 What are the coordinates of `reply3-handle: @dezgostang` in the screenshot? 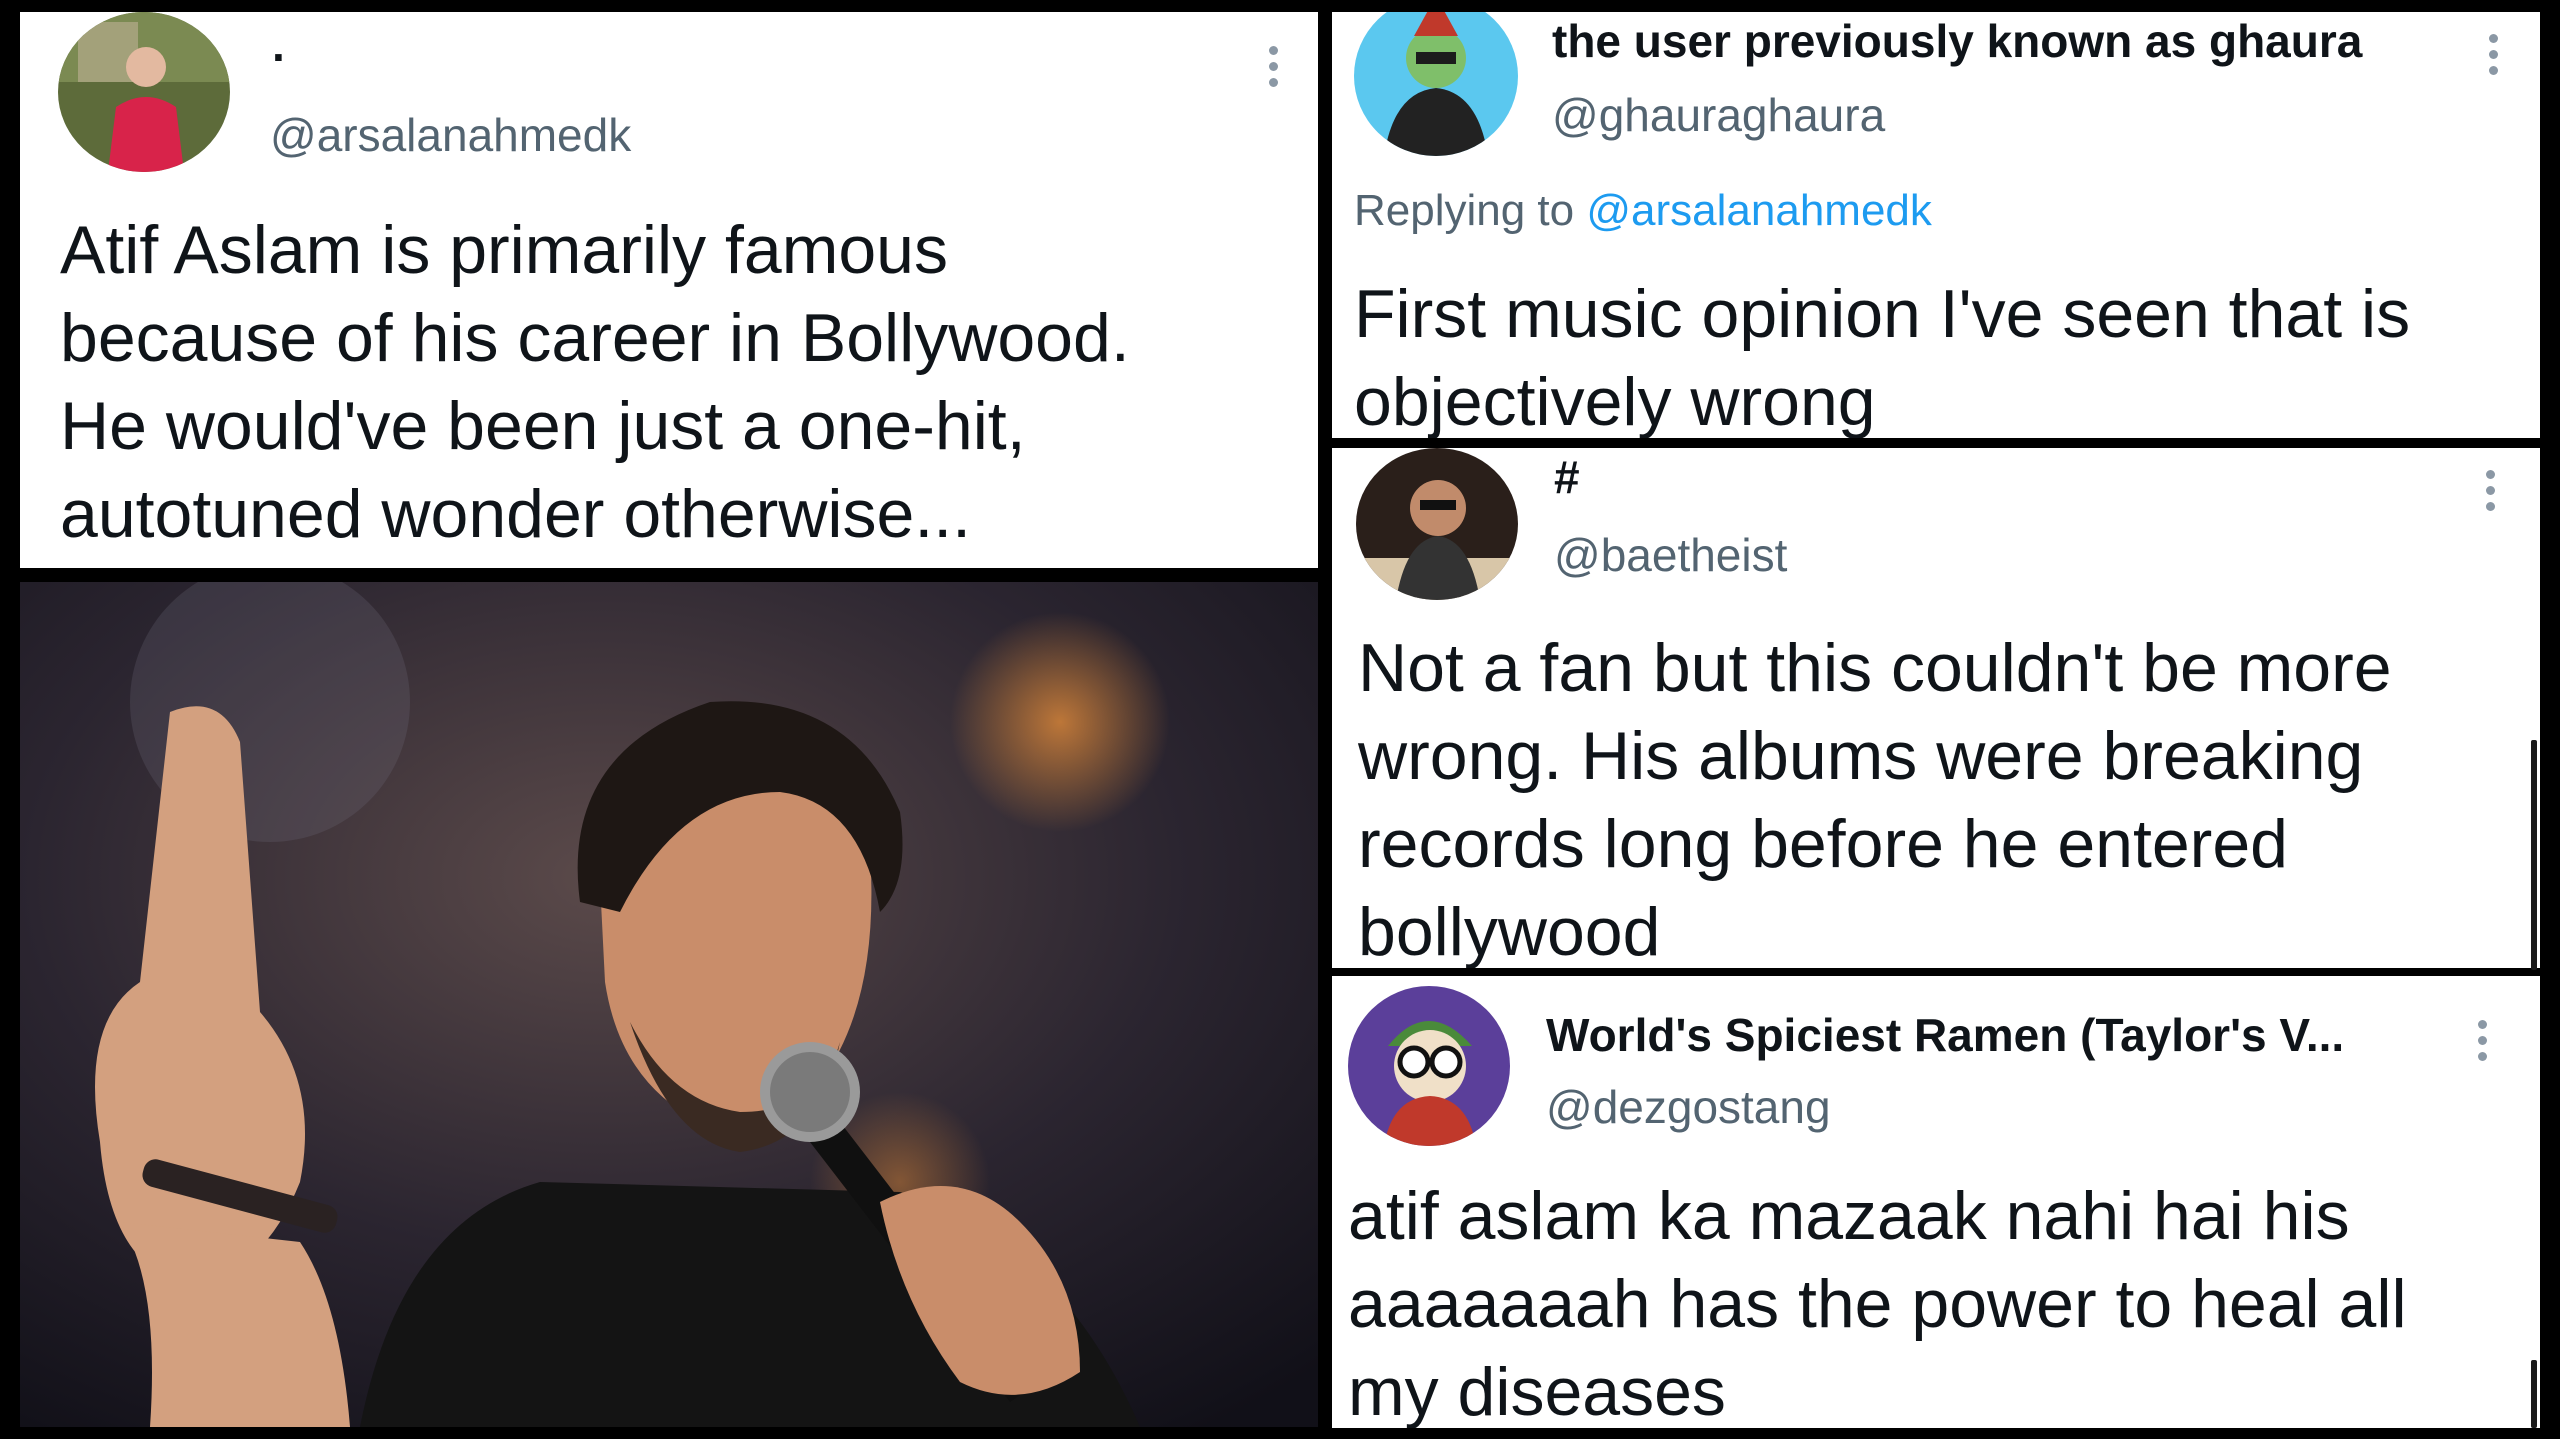 It's located at (1688, 1107).